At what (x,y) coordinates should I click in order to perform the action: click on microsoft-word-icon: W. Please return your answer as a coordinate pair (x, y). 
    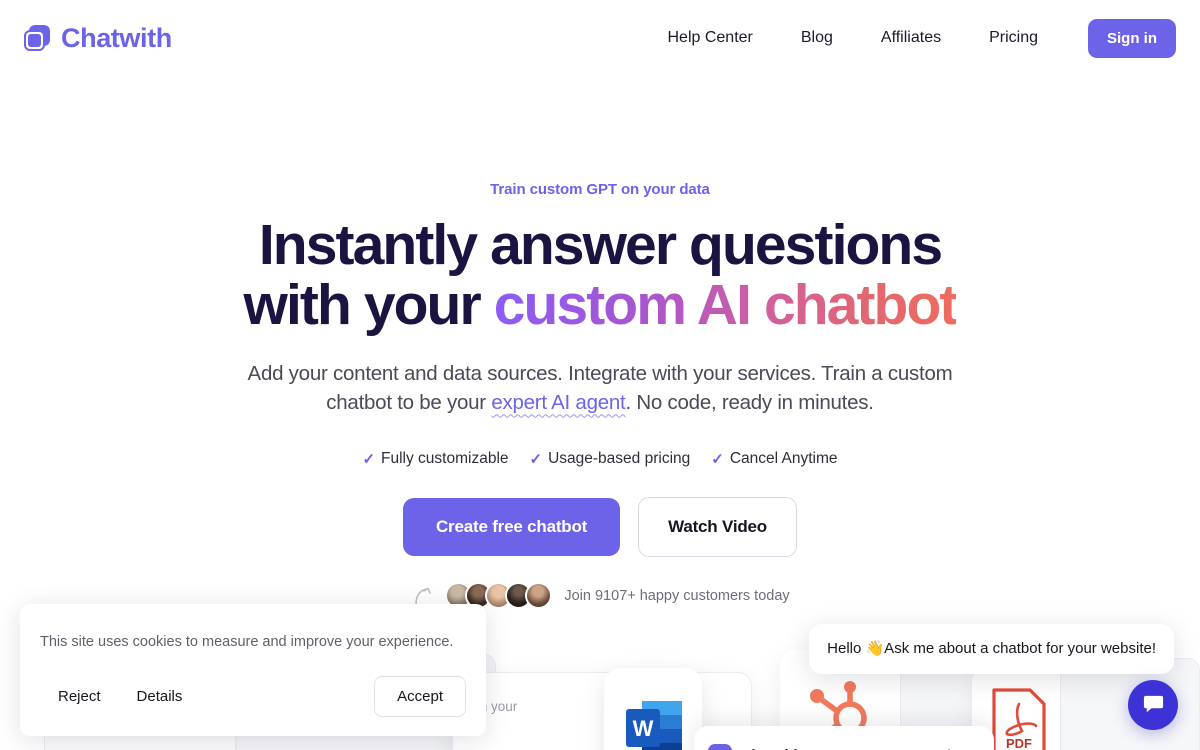
    Looking at the image, I should click on (654, 722).